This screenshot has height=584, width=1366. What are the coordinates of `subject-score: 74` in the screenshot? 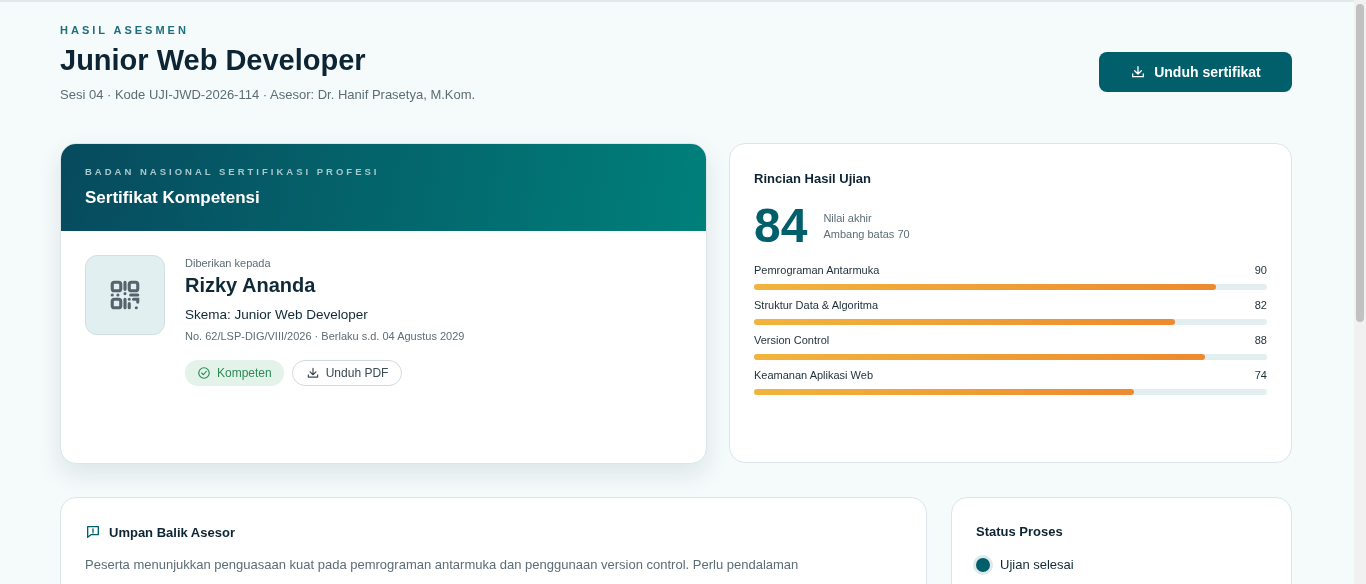 It's located at (1260, 375).